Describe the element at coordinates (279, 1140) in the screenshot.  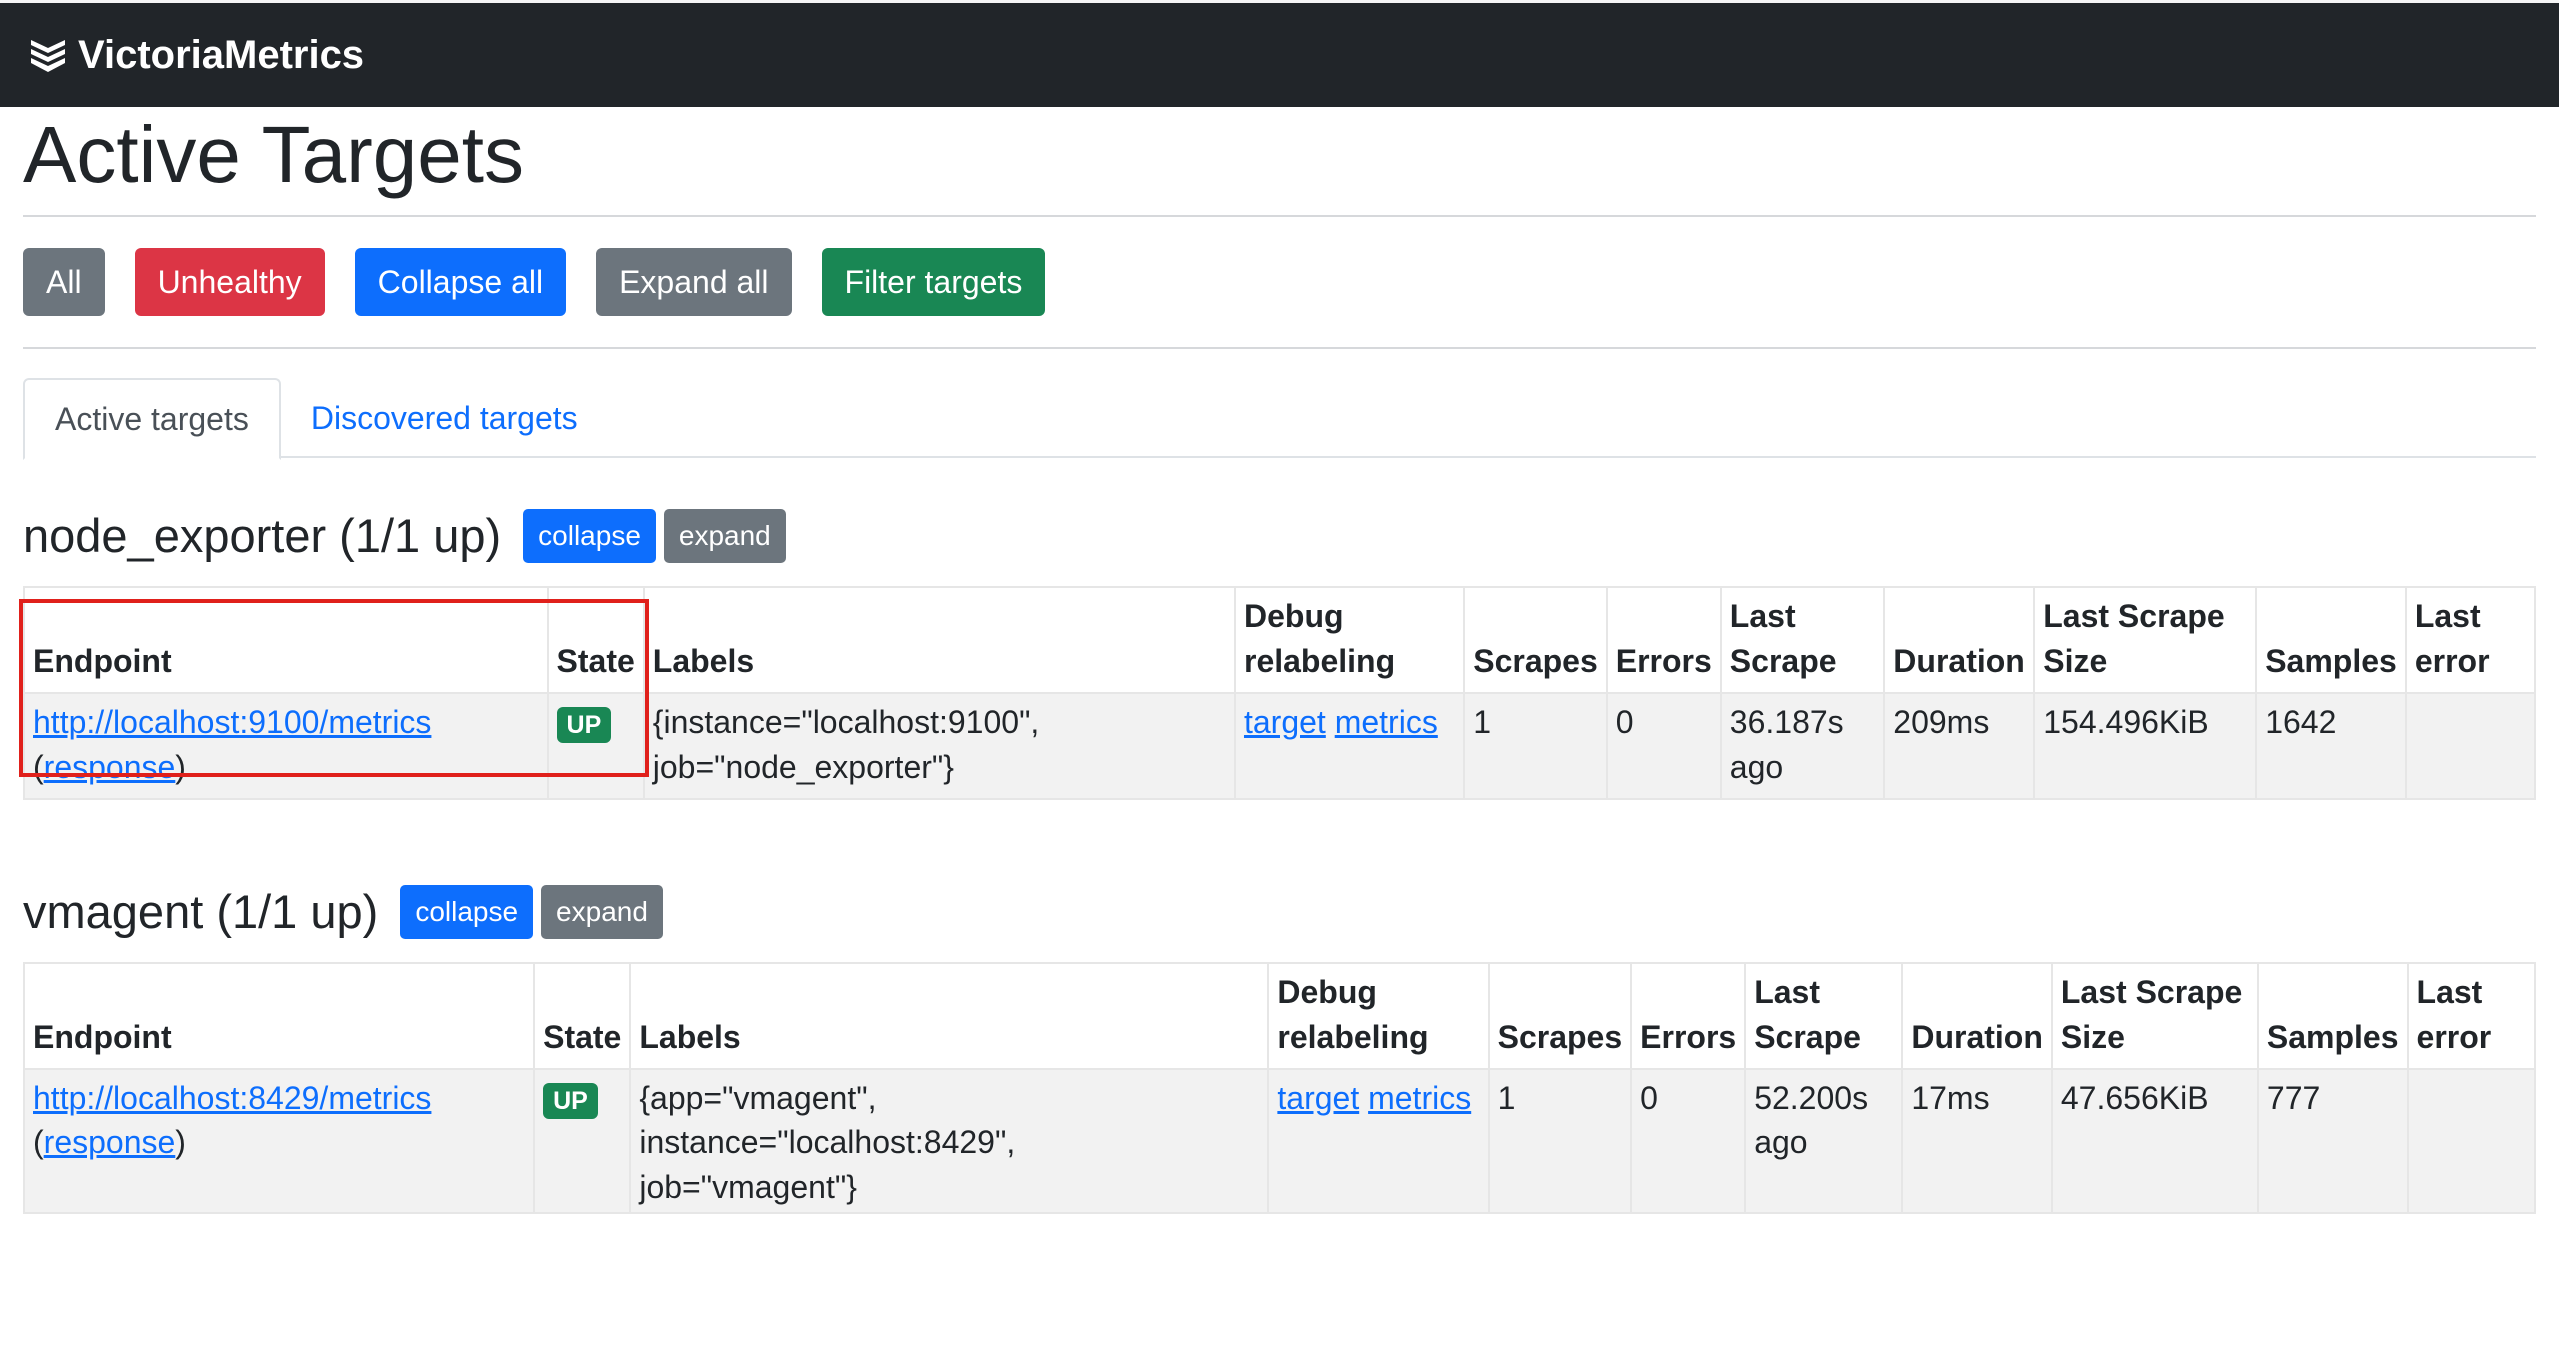
I see `endpoint-cell: http://localhost:8429/metrics (response)` at that location.